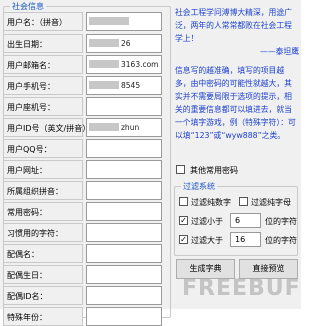 Image resolution: width=320 pixels, height=326 pixels. I want to click on field-input: 8545, so click(124, 85).